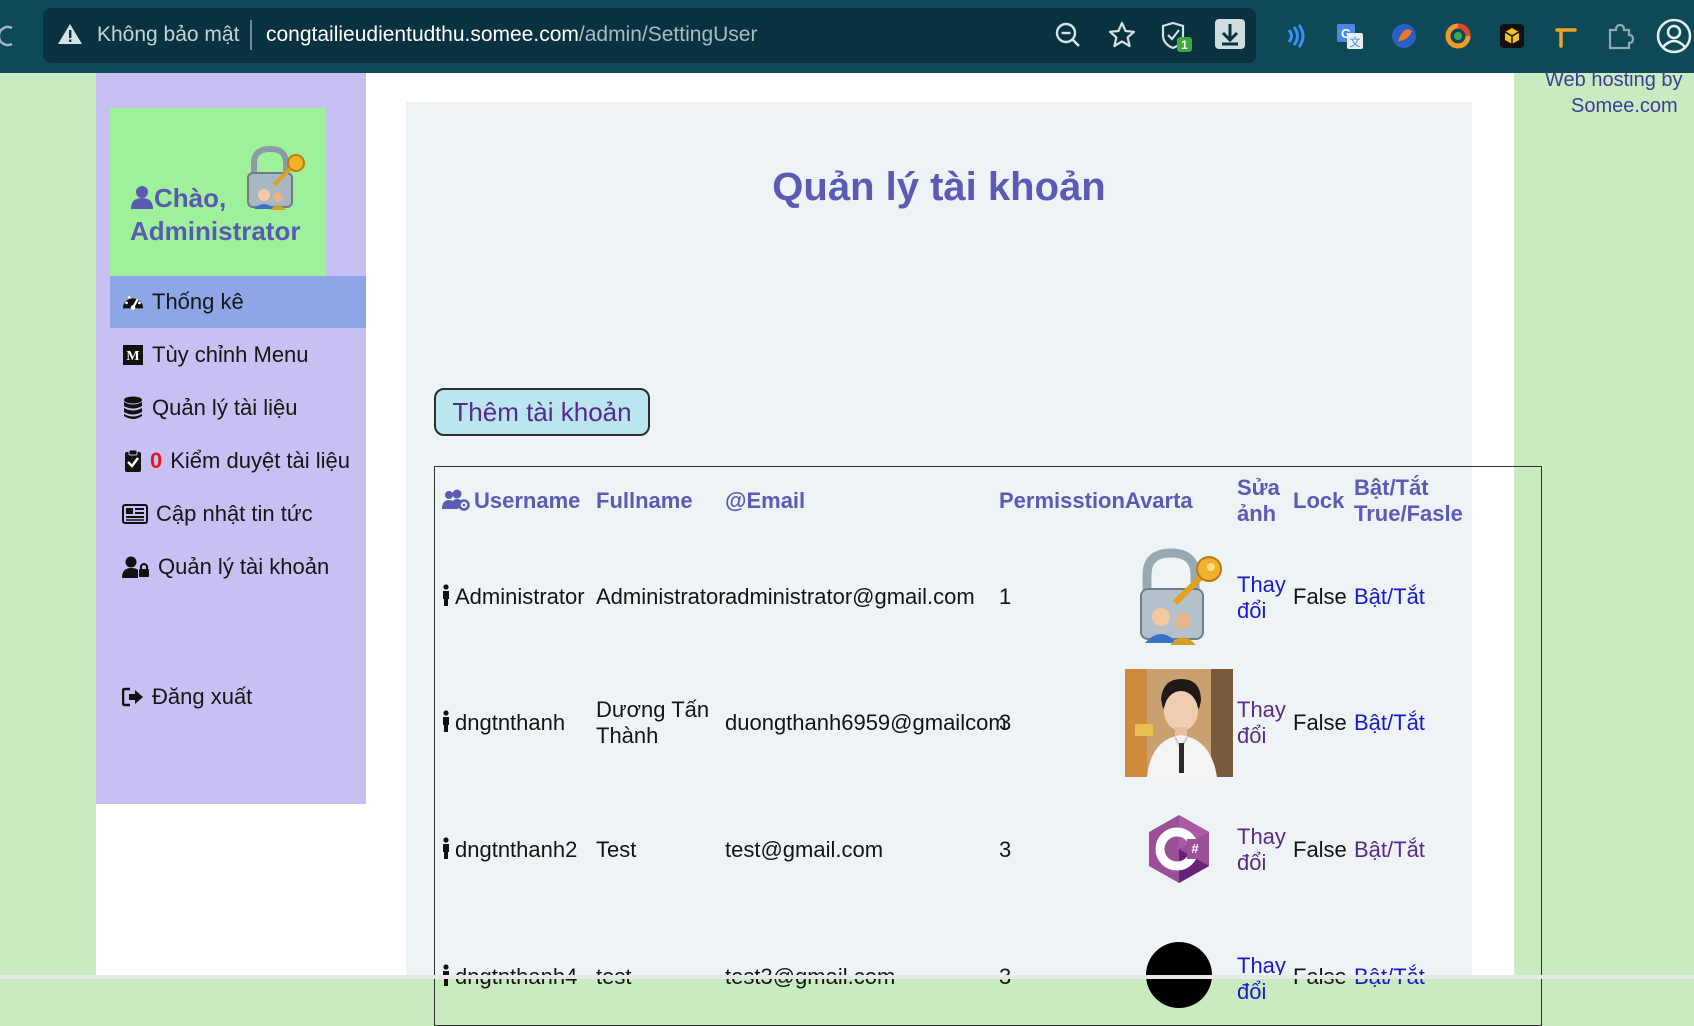 The image size is (1694, 1026). What do you see at coordinates (516, 849) in the screenshot?
I see `username-cell: dngtnthanh2` at bounding box center [516, 849].